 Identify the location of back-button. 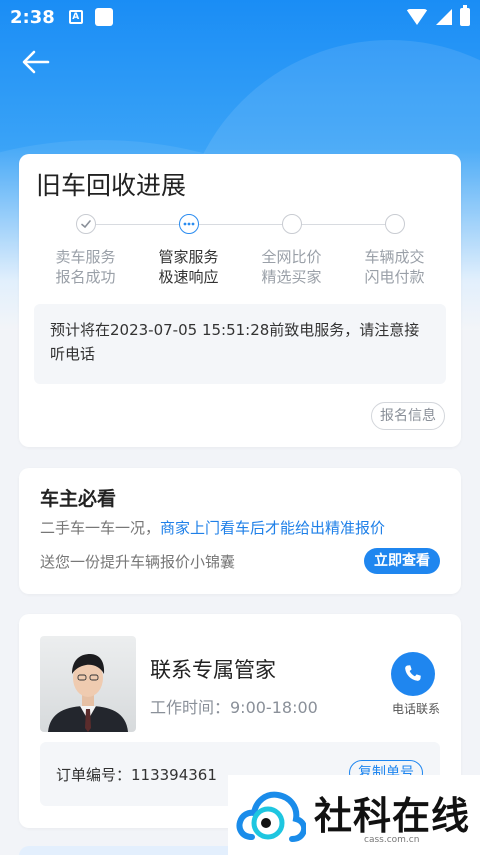
(36, 62).